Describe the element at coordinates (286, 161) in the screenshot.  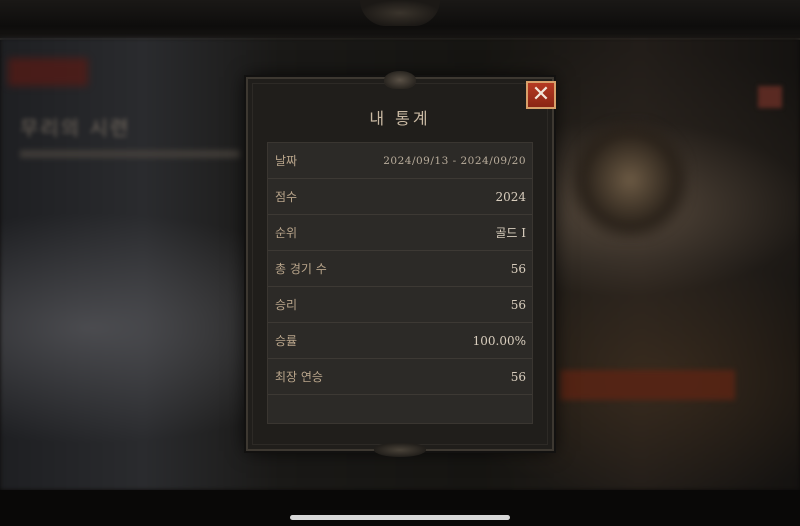
I see `stat-label: 날짜` at that location.